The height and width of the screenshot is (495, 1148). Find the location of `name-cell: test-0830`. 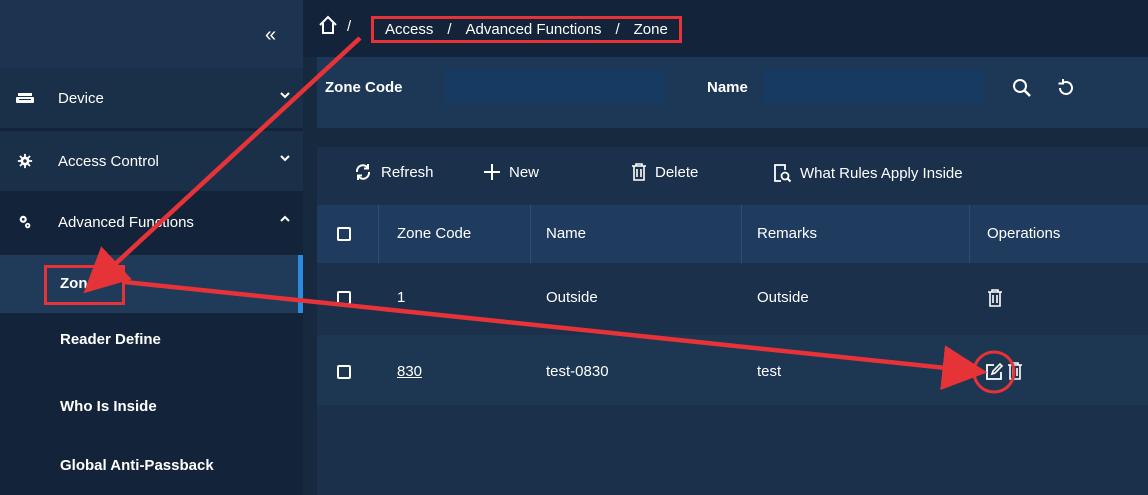

name-cell: test-0830 is located at coordinates (577, 371).